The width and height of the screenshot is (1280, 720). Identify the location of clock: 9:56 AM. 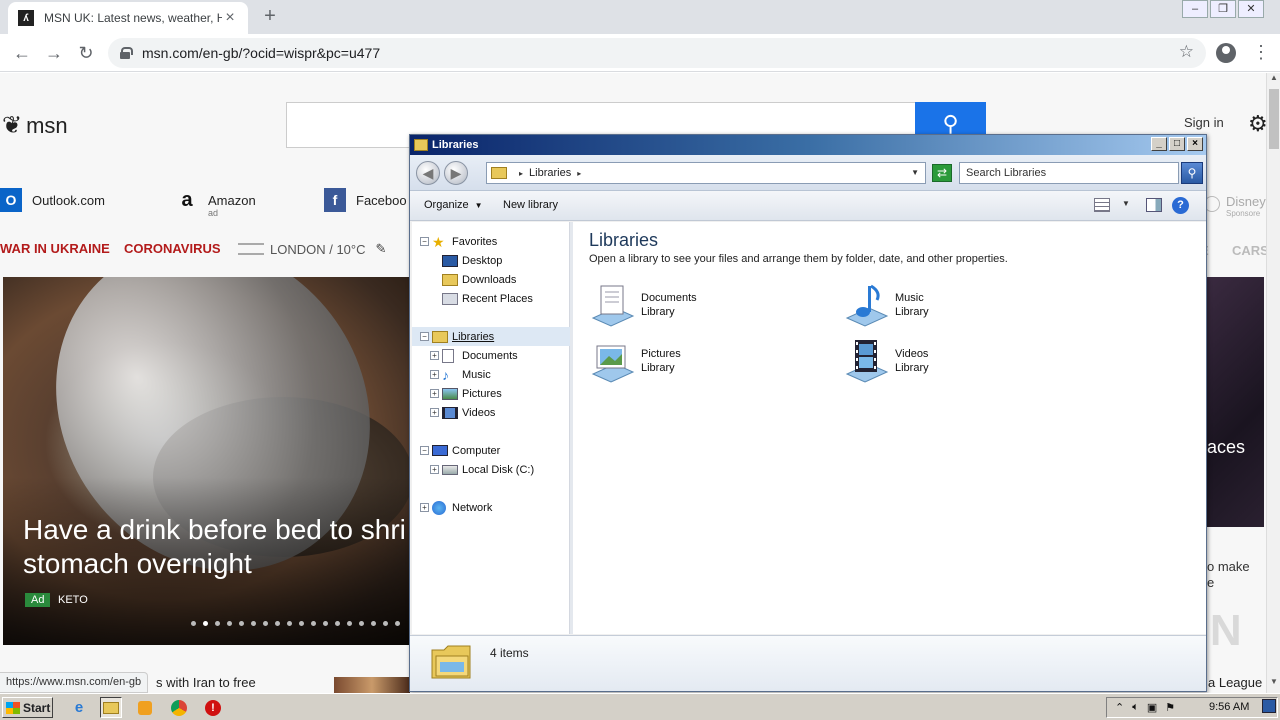
(1229, 707).